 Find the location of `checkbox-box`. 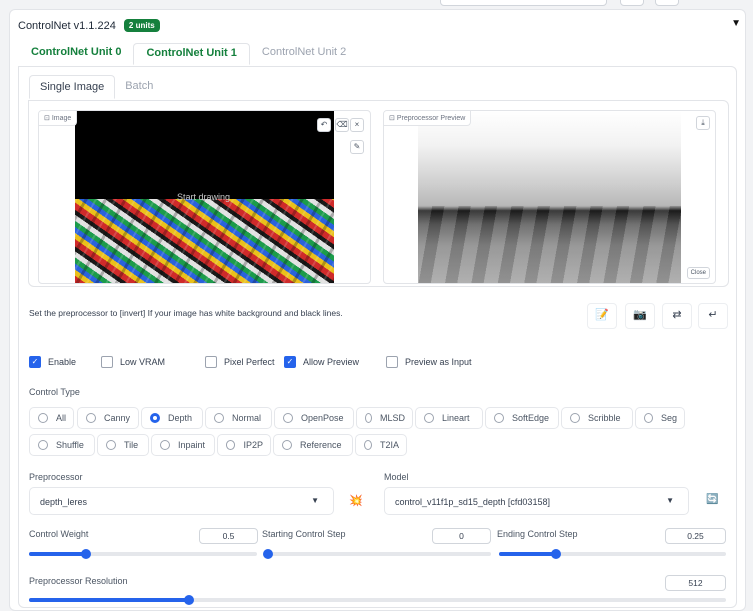

checkbox-box is located at coordinates (211, 362).